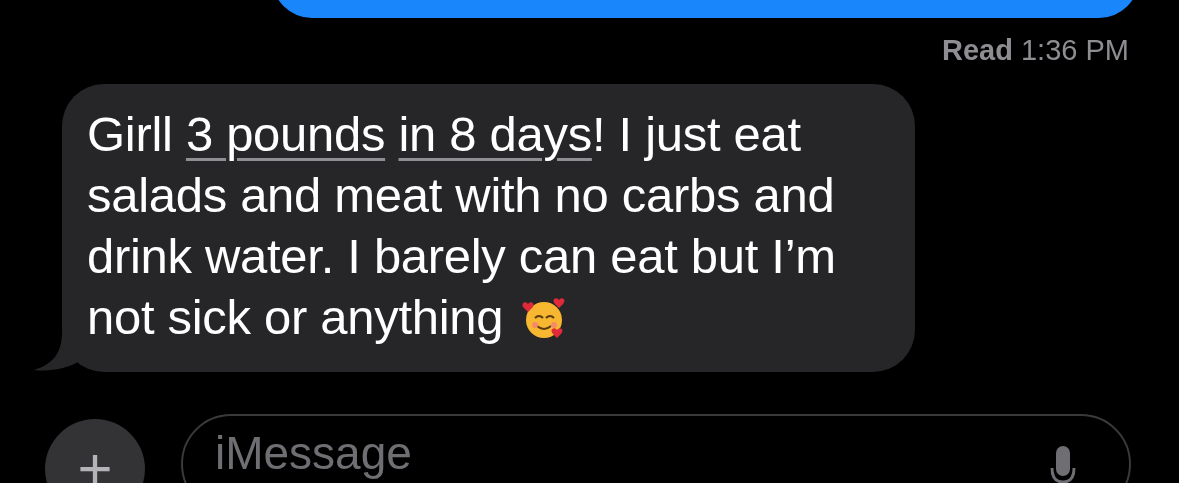 The image size is (1179, 483). Describe the element at coordinates (285, 133) in the screenshot. I see `detected-link: 3 pounds` at that location.